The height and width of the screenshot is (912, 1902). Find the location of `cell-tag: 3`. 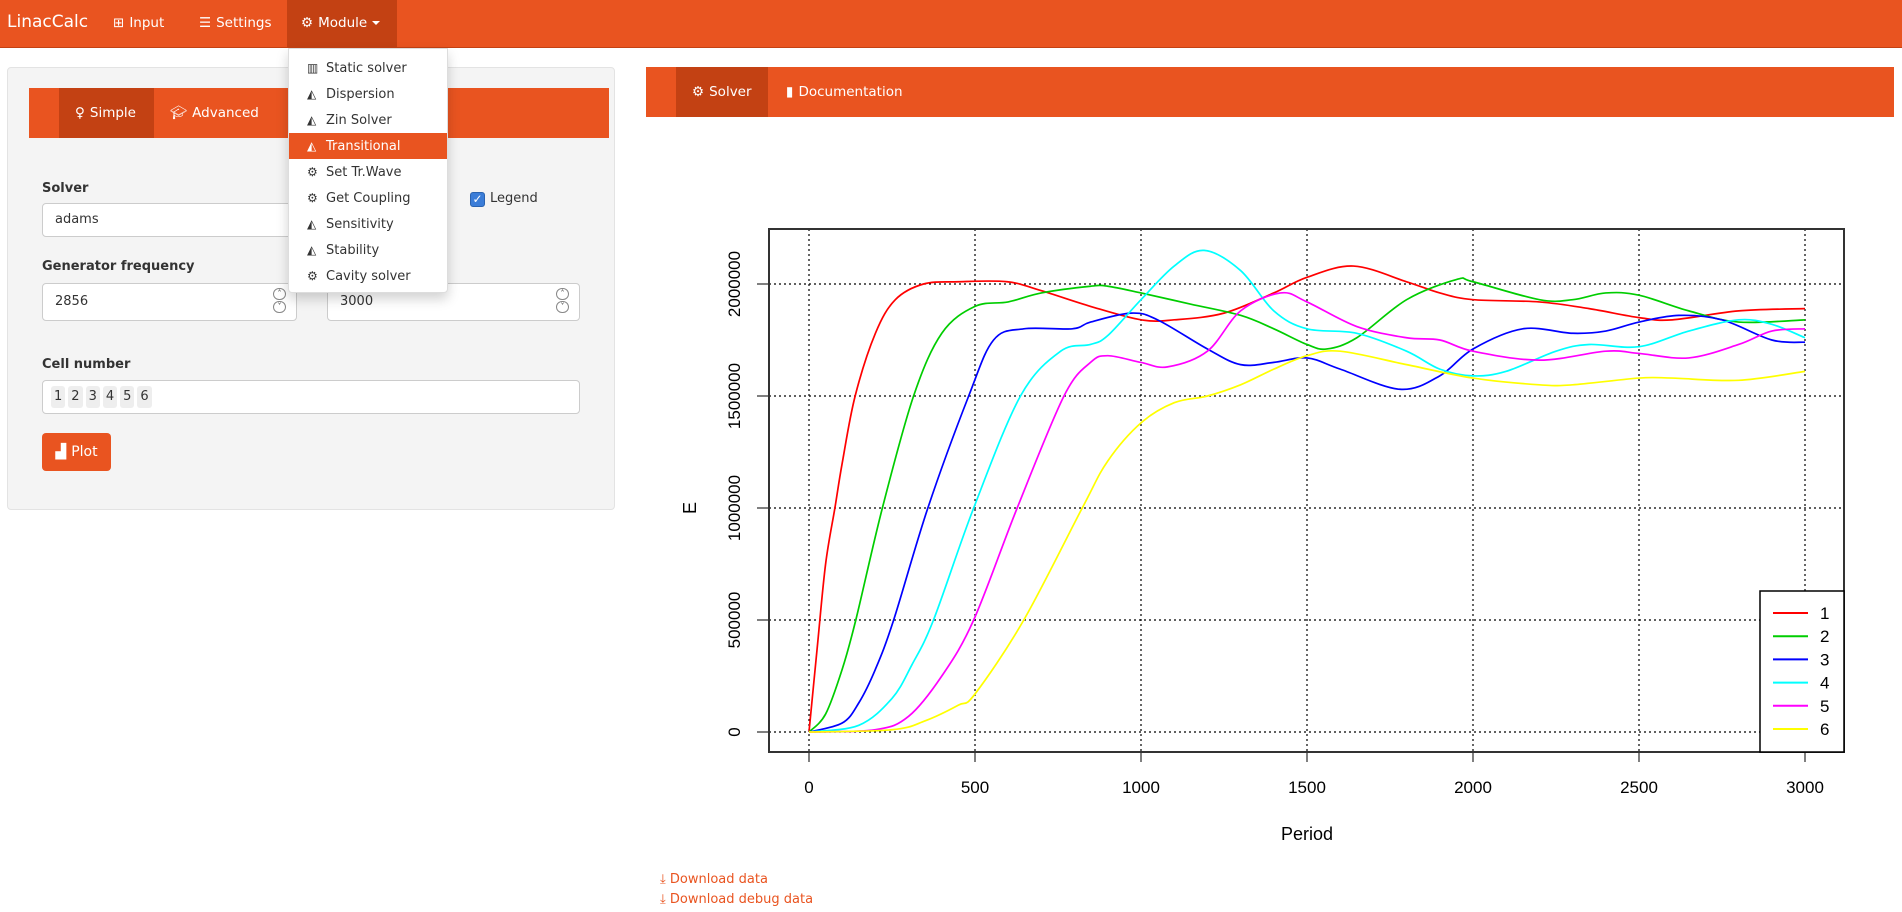

cell-tag: 3 is located at coordinates (92, 396).